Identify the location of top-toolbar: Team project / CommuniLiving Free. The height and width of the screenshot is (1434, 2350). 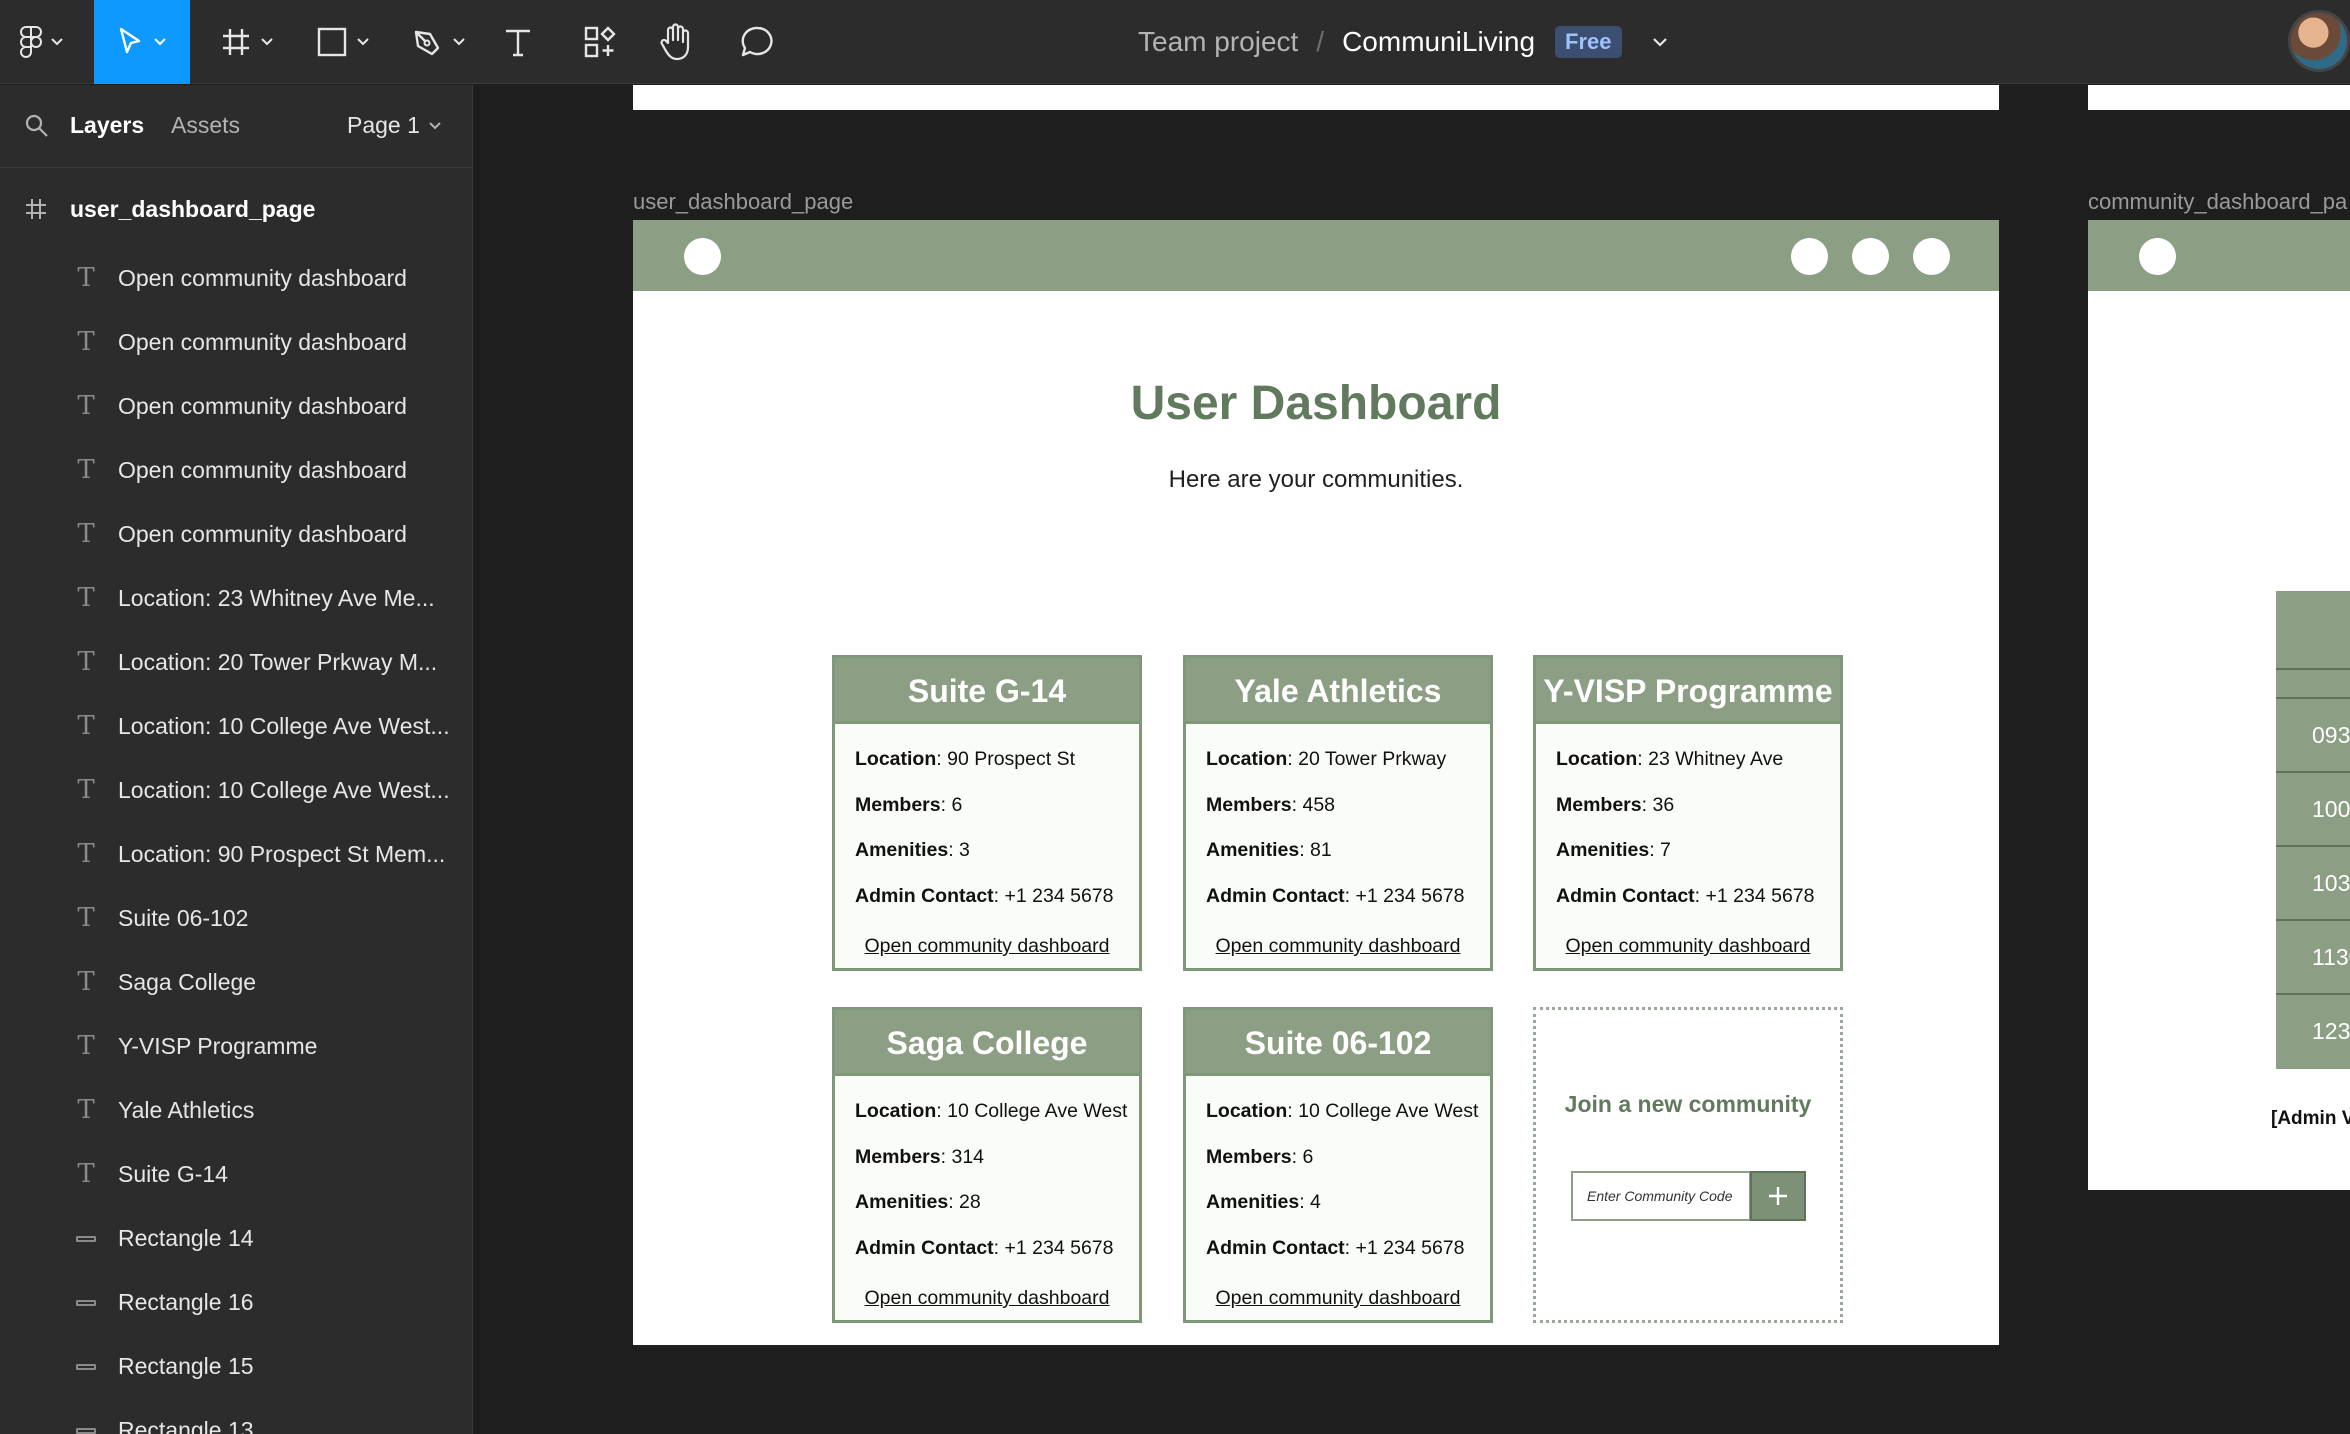
(1175, 42).